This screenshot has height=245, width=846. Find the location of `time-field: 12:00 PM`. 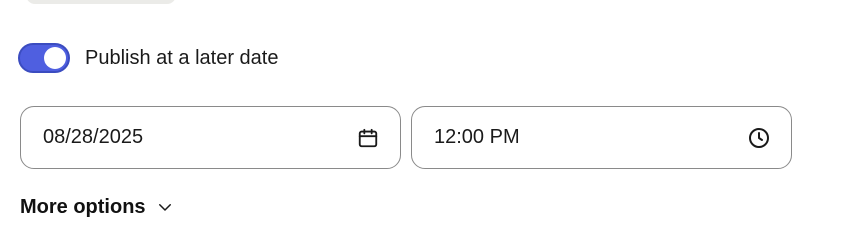

time-field: 12:00 PM is located at coordinates (601, 137).